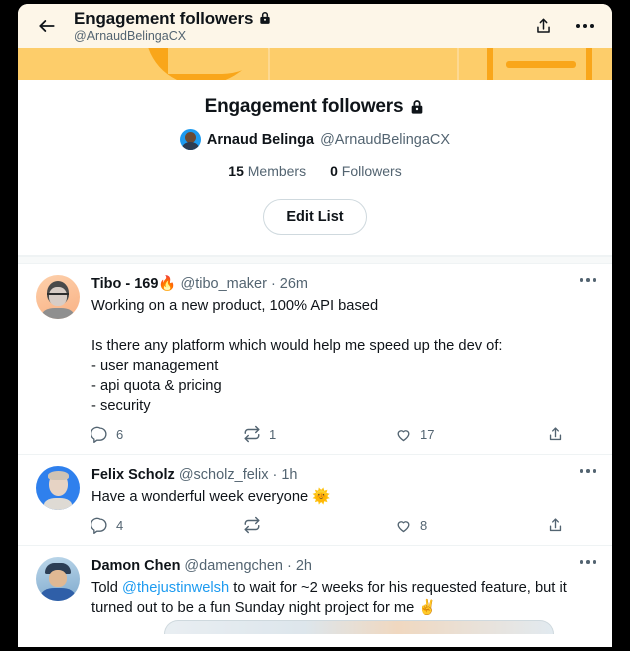 This screenshot has width=630, height=651. I want to click on tweet-timestamp: 2h, so click(304, 566).